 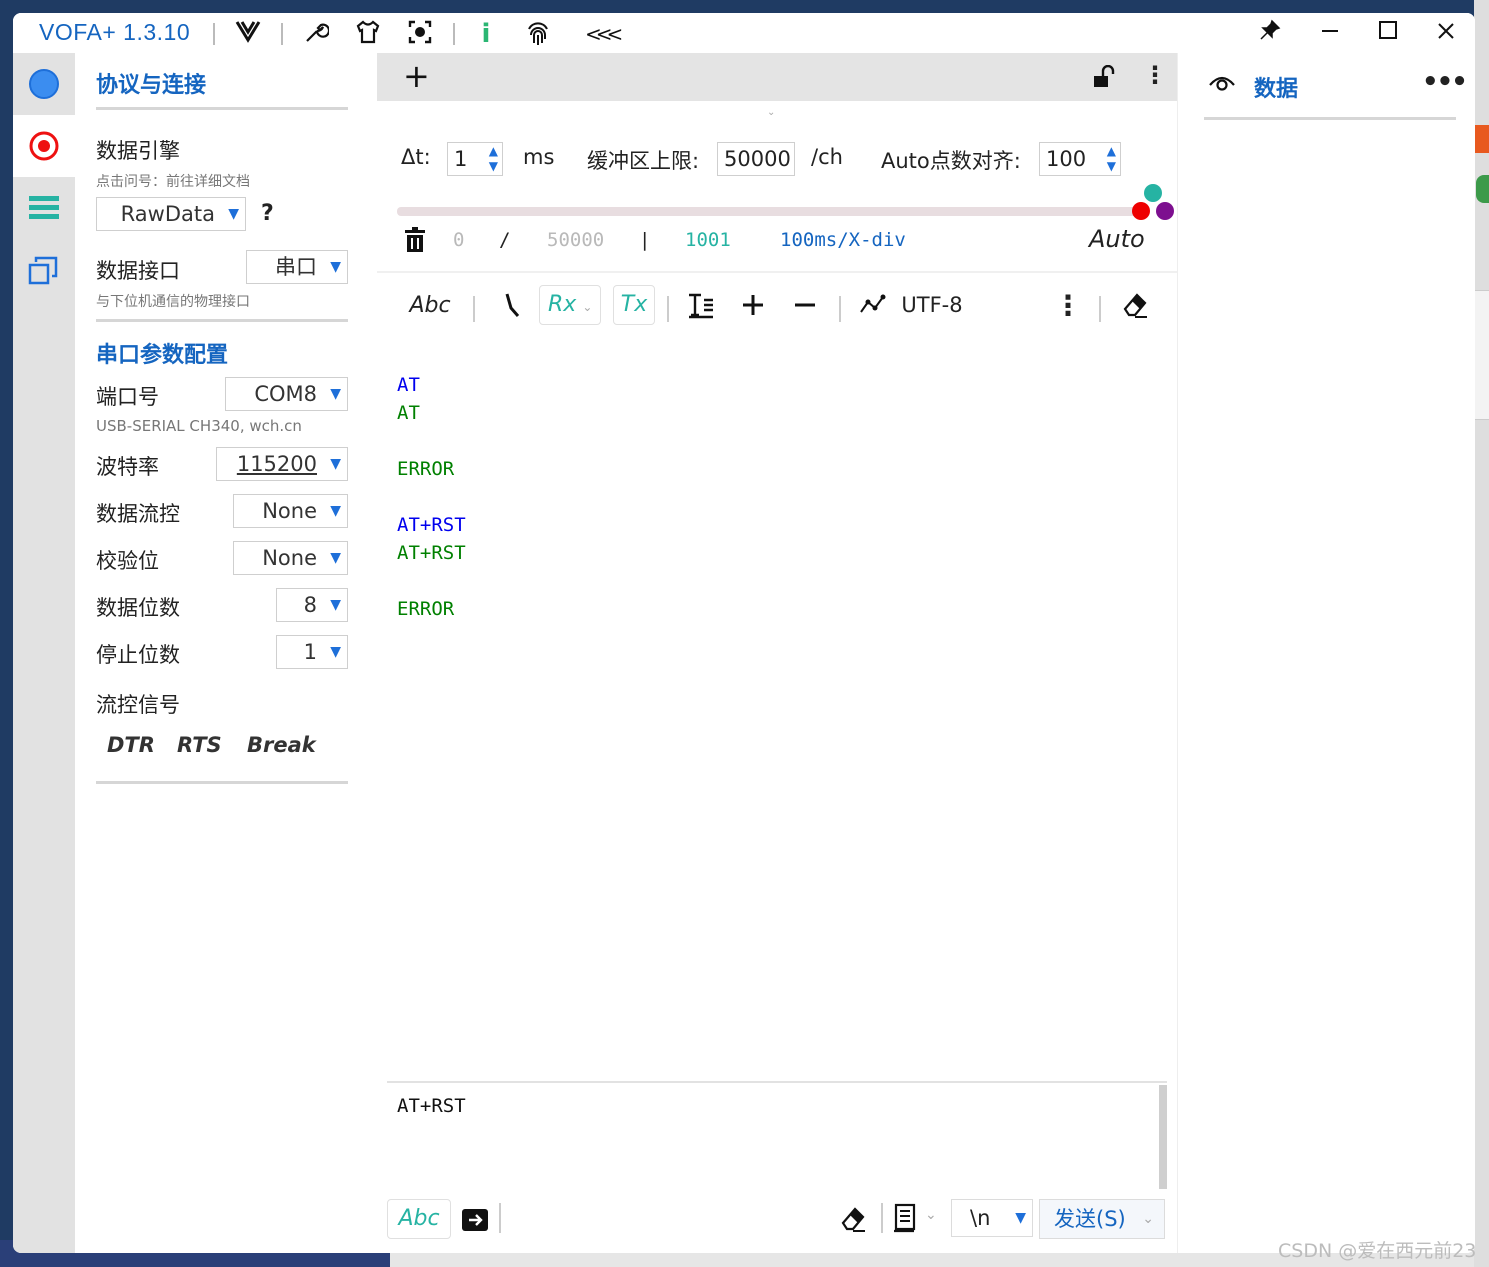 What do you see at coordinates (276, 464) in the screenshot?
I see `baud-select-value: 115200` at bounding box center [276, 464].